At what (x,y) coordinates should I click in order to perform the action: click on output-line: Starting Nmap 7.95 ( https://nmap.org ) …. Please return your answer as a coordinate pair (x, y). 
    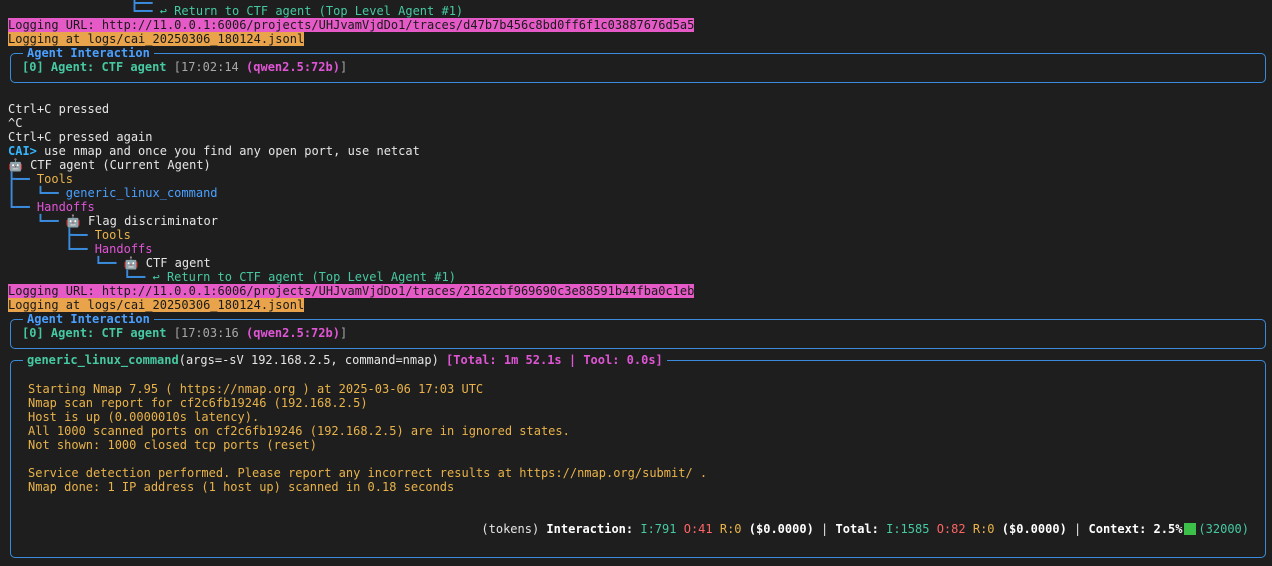
    Looking at the image, I should click on (256, 389).